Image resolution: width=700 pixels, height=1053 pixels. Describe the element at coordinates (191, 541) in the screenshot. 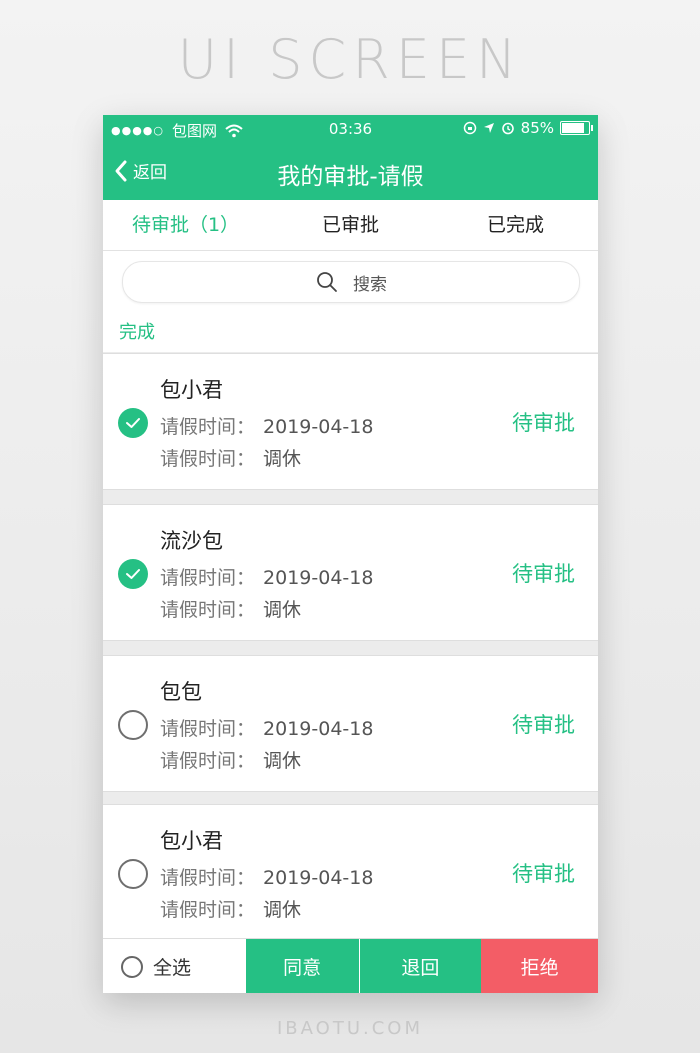

I see `employee-name: 流沙包` at that location.